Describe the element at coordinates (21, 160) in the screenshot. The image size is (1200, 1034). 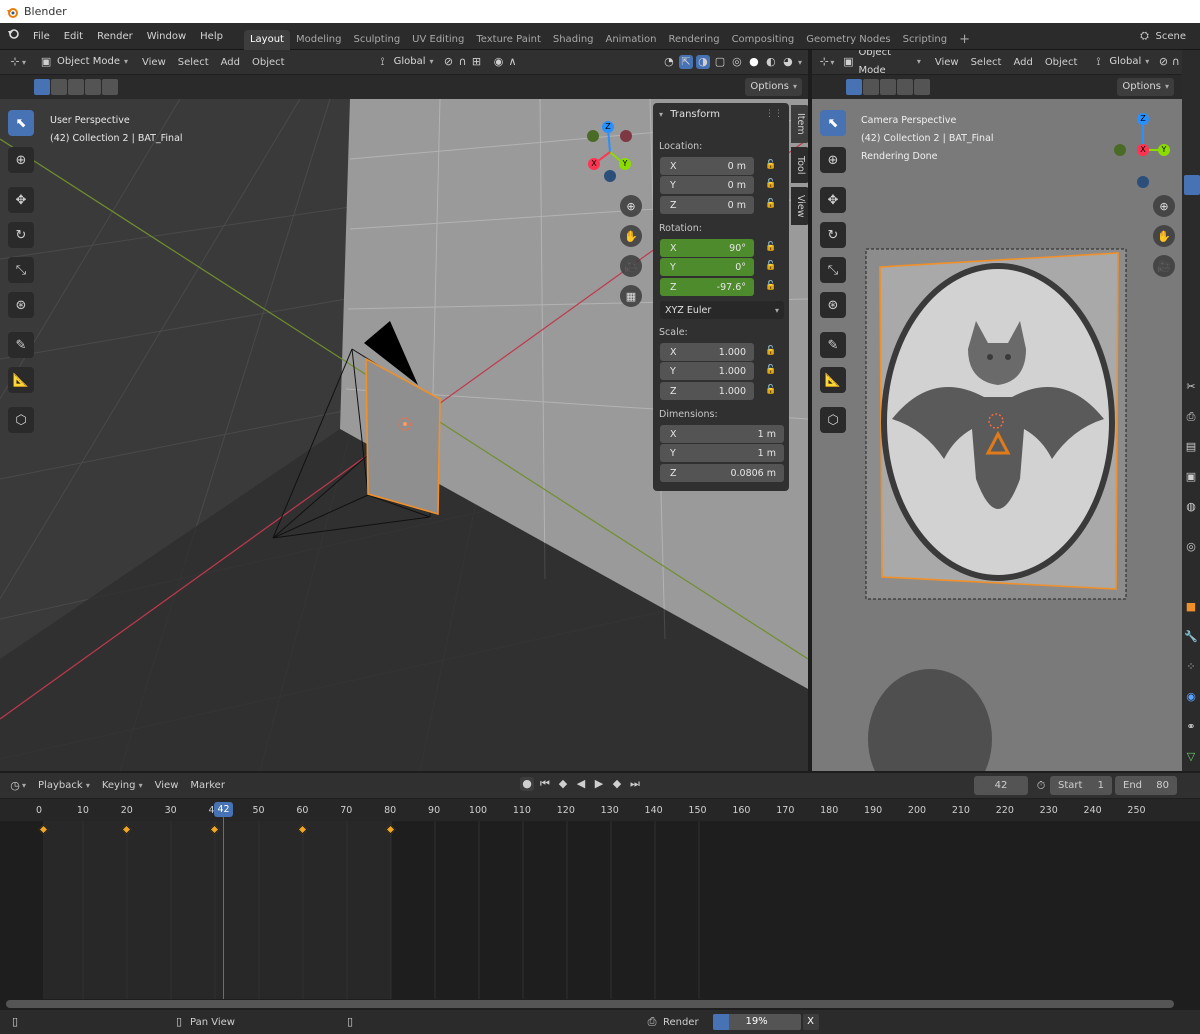
I see `tool-cursor: ⊕` at that location.